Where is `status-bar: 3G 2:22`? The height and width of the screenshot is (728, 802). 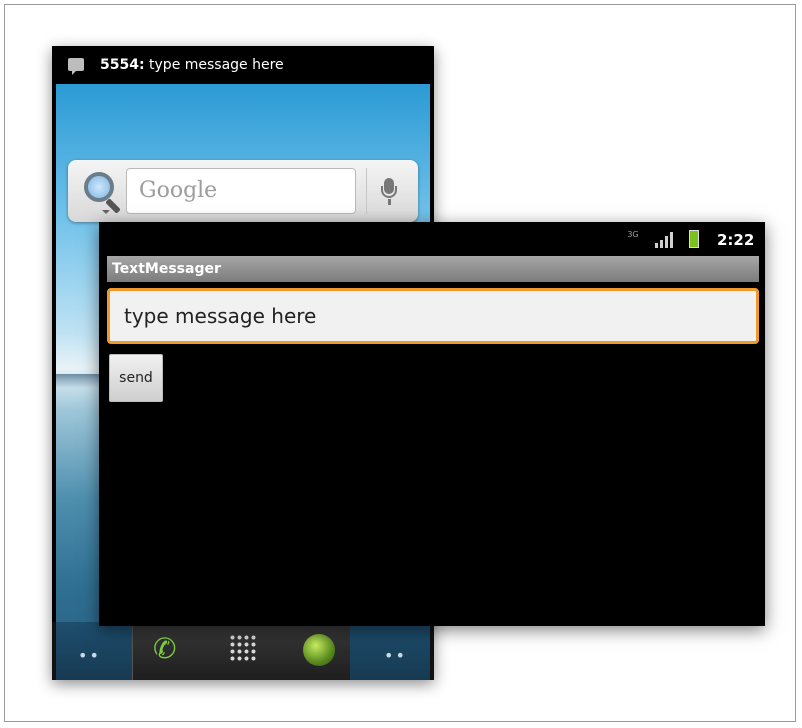
status-bar: 3G 2:22 is located at coordinates (432, 239).